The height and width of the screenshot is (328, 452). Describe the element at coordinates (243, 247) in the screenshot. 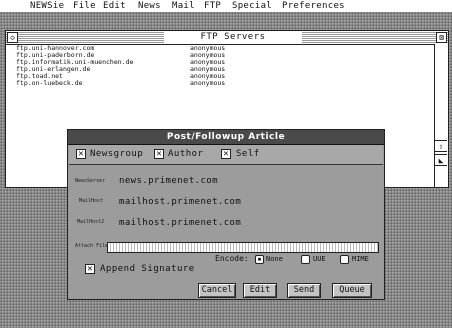

I see `attach-file-input` at that location.